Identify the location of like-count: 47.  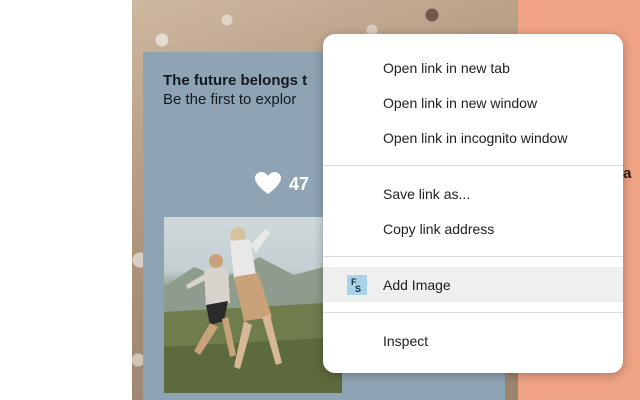
(299, 183).